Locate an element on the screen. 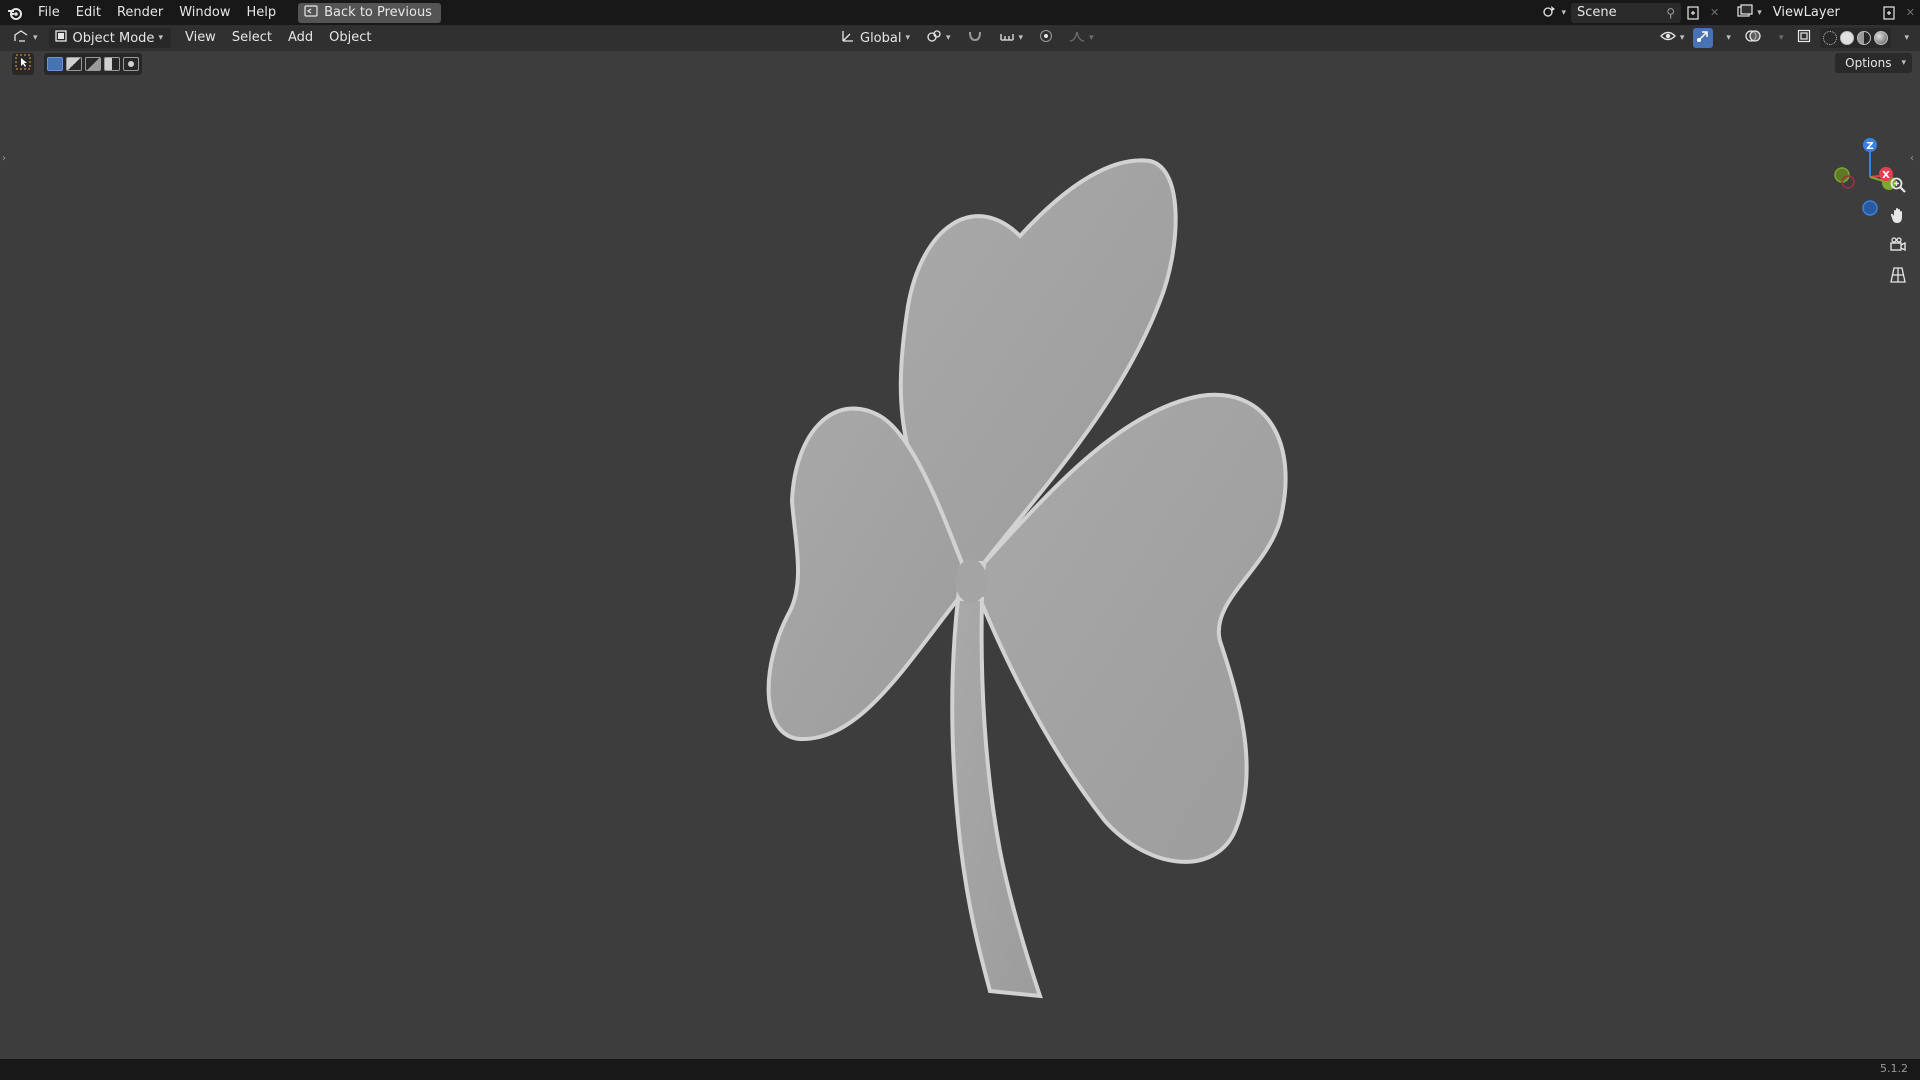 The width and height of the screenshot is (1920, 1080). shading-mode-group is located at coordinates (1856, 38).